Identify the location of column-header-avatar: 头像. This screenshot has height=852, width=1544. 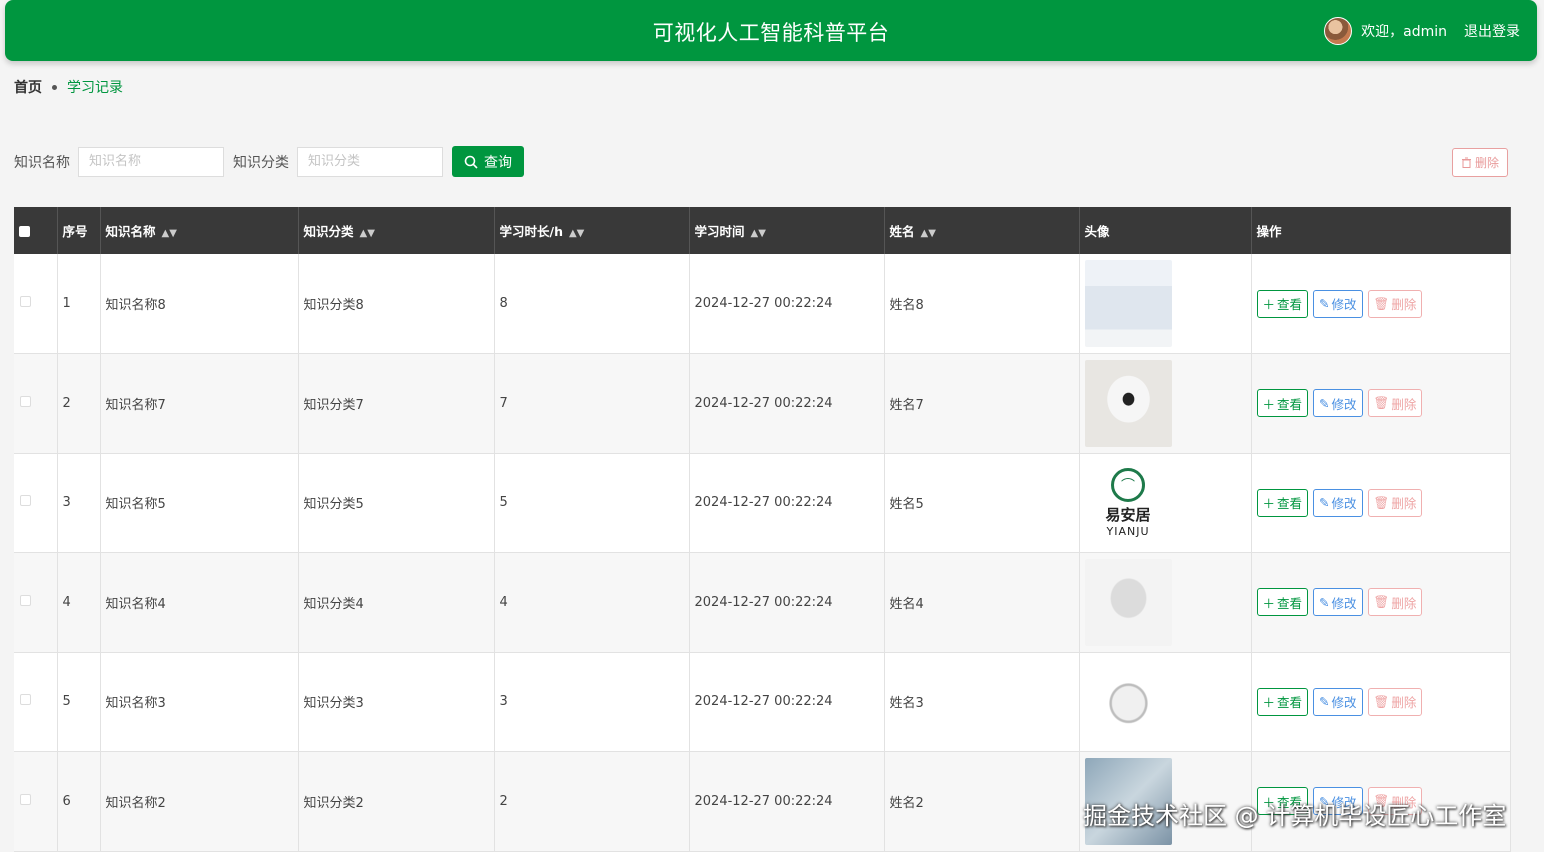
(1165, 230).